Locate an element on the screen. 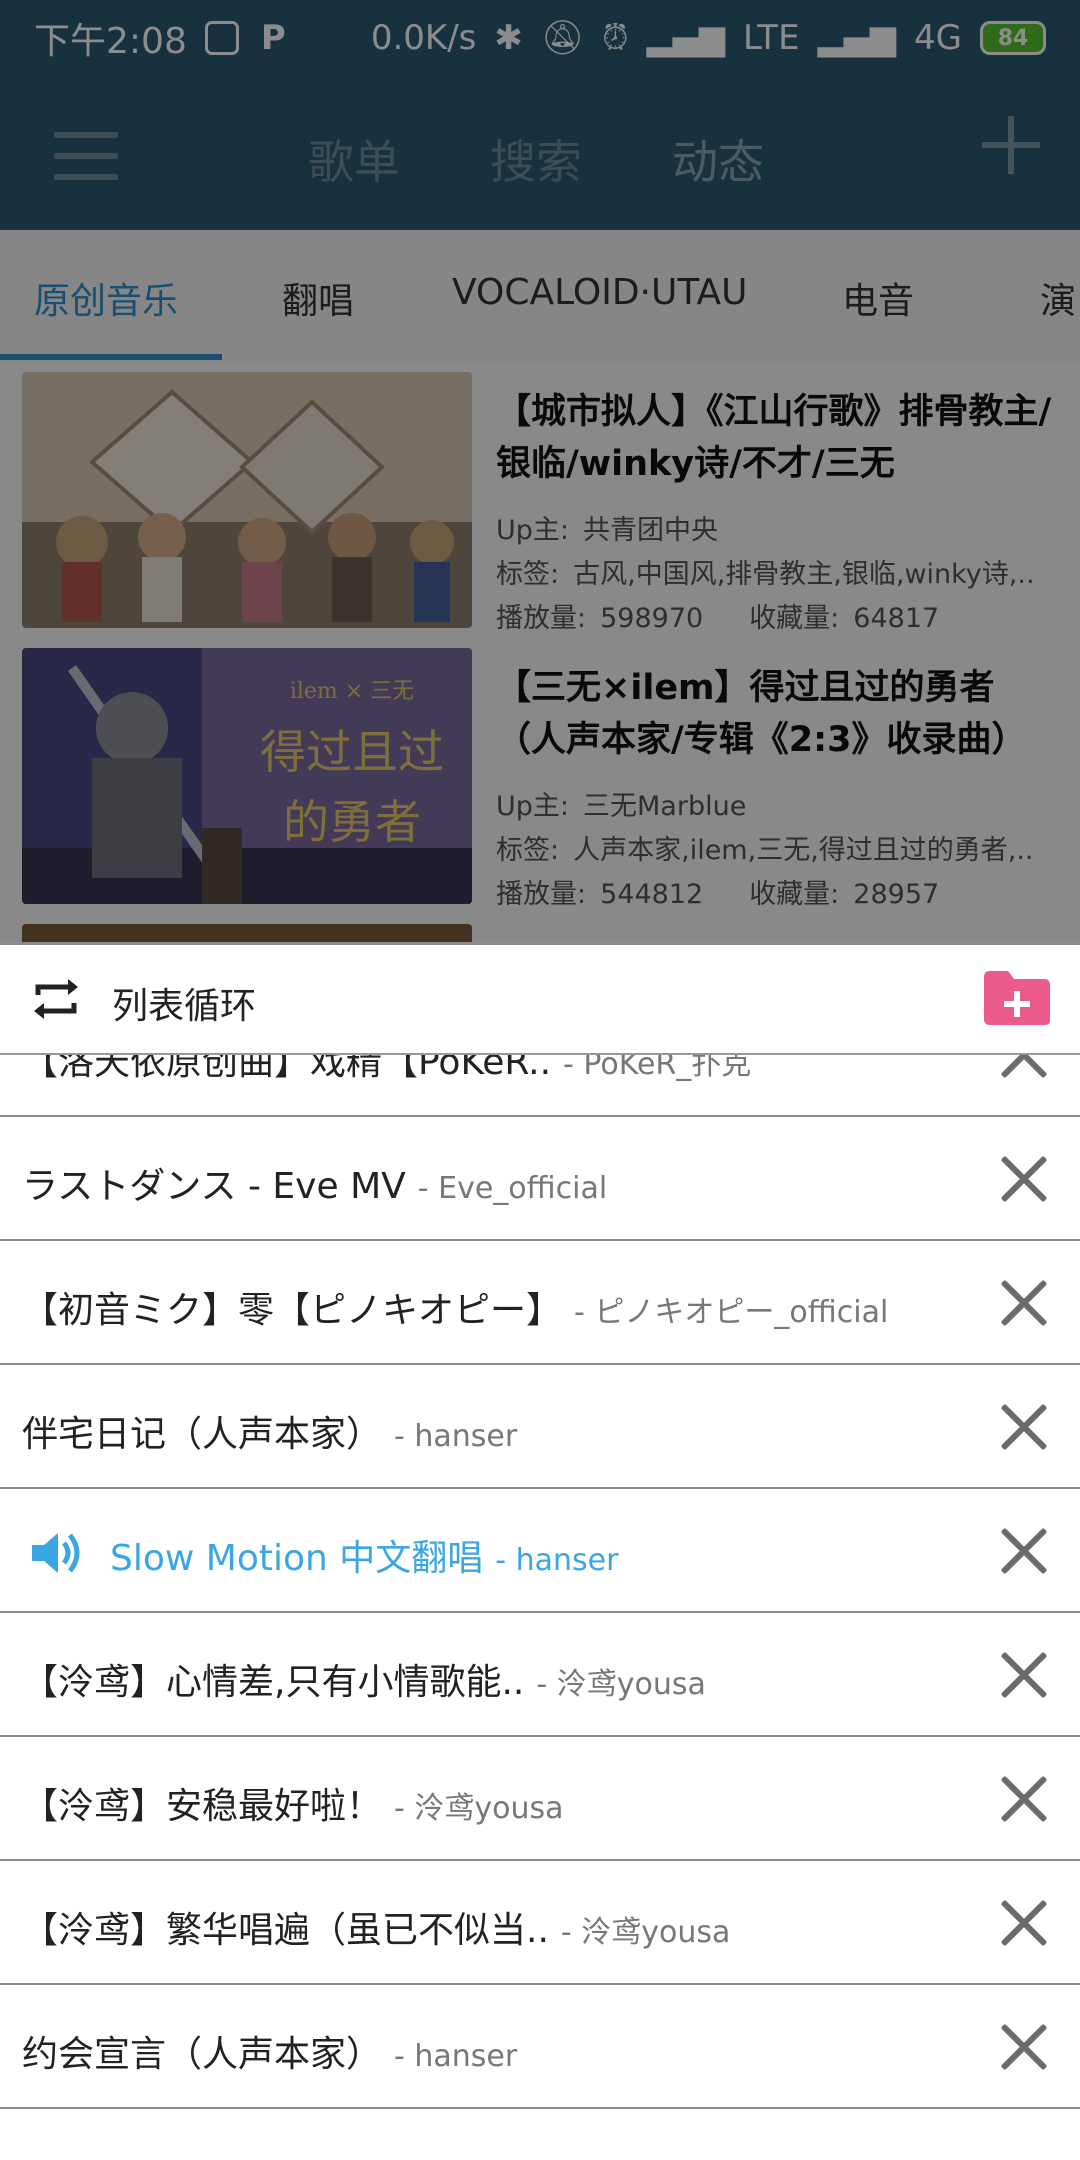  playlist-item-title: ラストダンス - Eve MV - Eve_official is located at coordinates (314, 1183).